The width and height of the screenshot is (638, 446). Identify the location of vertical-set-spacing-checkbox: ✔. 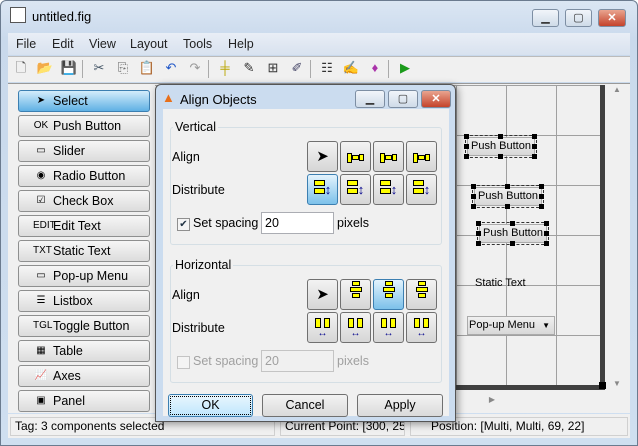
(183, 224).